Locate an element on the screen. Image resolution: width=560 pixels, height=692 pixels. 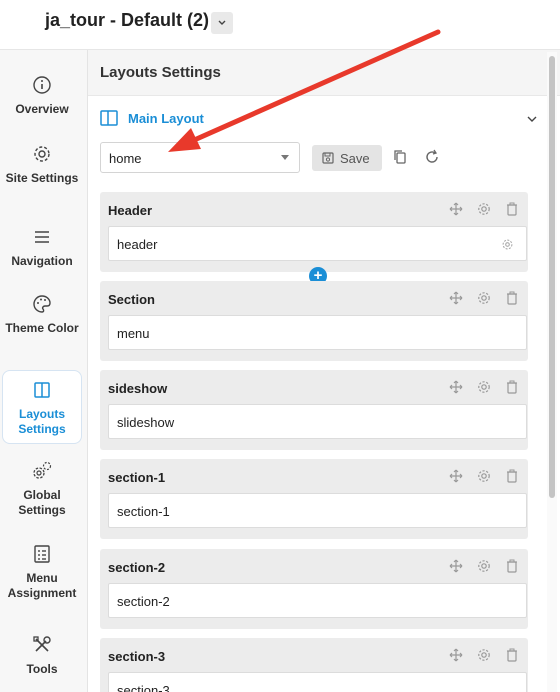
sidebar-item-navigation: Navigation is located at coordinates (42, 247).